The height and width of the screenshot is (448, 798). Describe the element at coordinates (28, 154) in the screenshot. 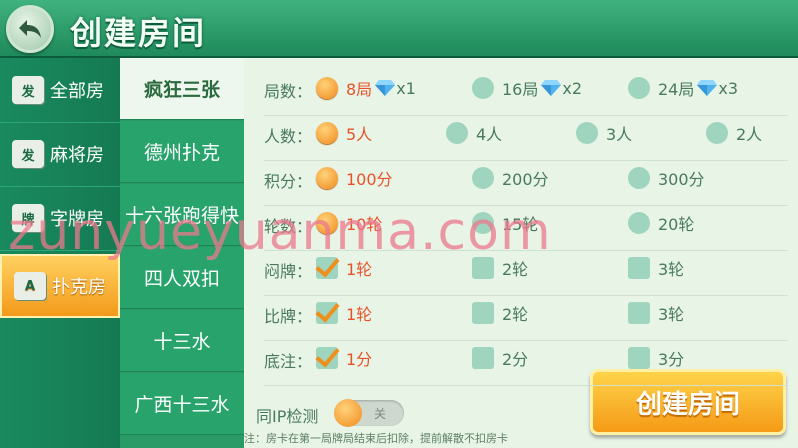

I see `room-type-icon: 发` at that location.